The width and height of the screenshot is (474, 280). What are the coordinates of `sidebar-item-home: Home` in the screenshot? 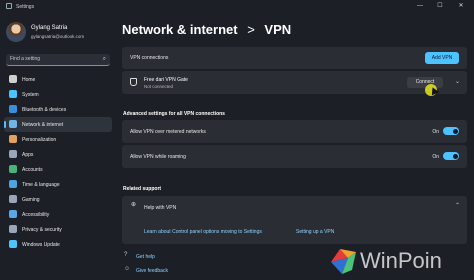 It's located at (58, 79).